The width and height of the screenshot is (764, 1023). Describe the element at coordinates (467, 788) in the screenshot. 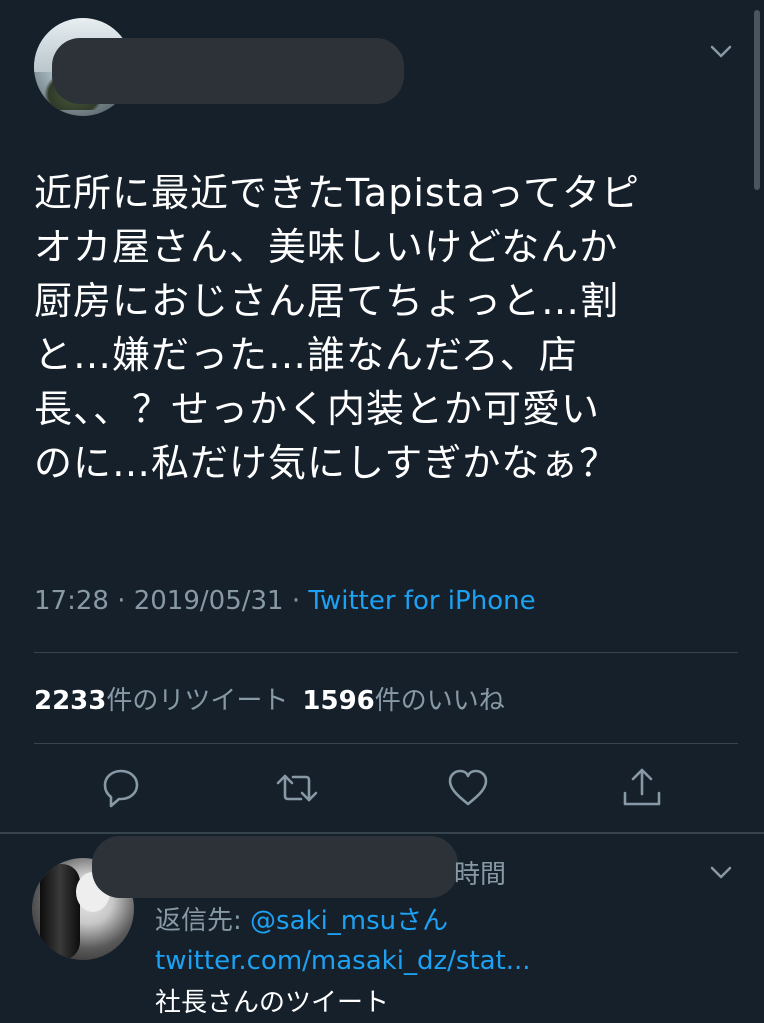

I see `heart-icon` at that location.